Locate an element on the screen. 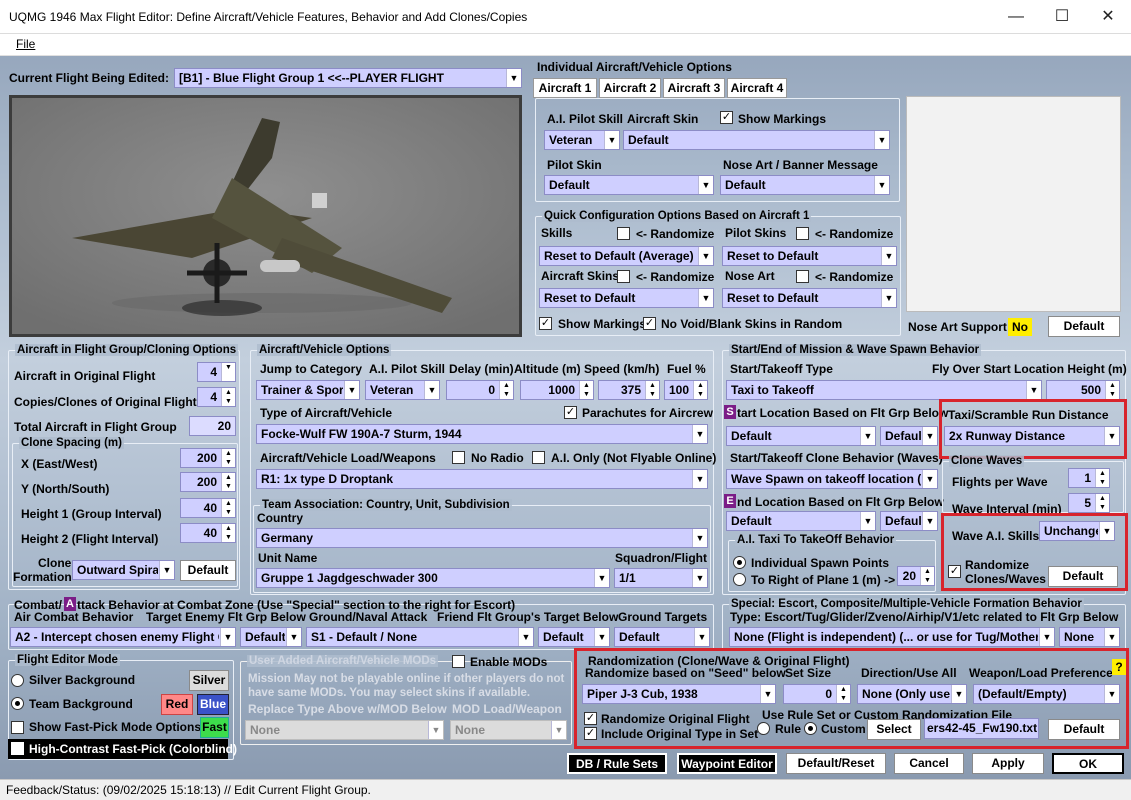  delay-stepper: 0 ▲ ▼ is located at coordinates (480, 390).